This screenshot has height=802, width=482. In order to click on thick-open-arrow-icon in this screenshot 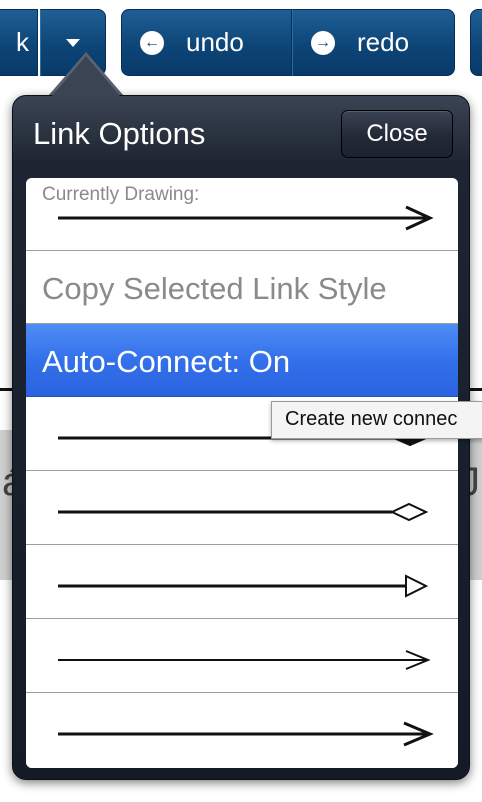, I will do `click(246, 734)`.